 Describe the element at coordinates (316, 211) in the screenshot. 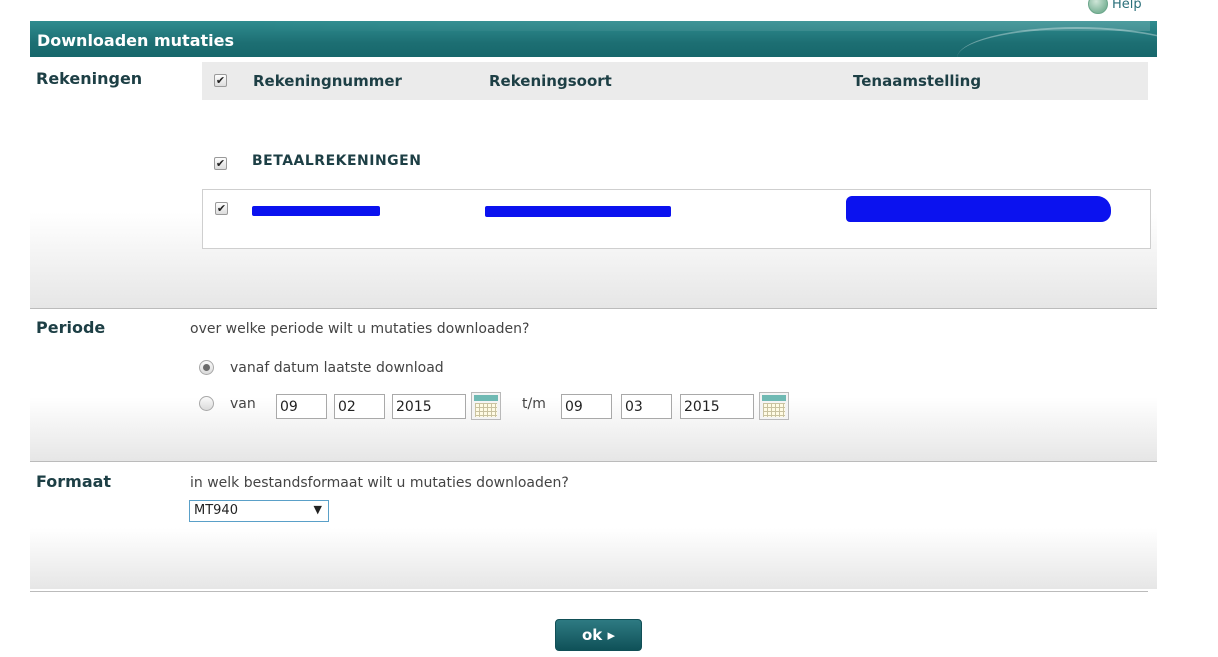

I see `account-number-redacted` at that location.